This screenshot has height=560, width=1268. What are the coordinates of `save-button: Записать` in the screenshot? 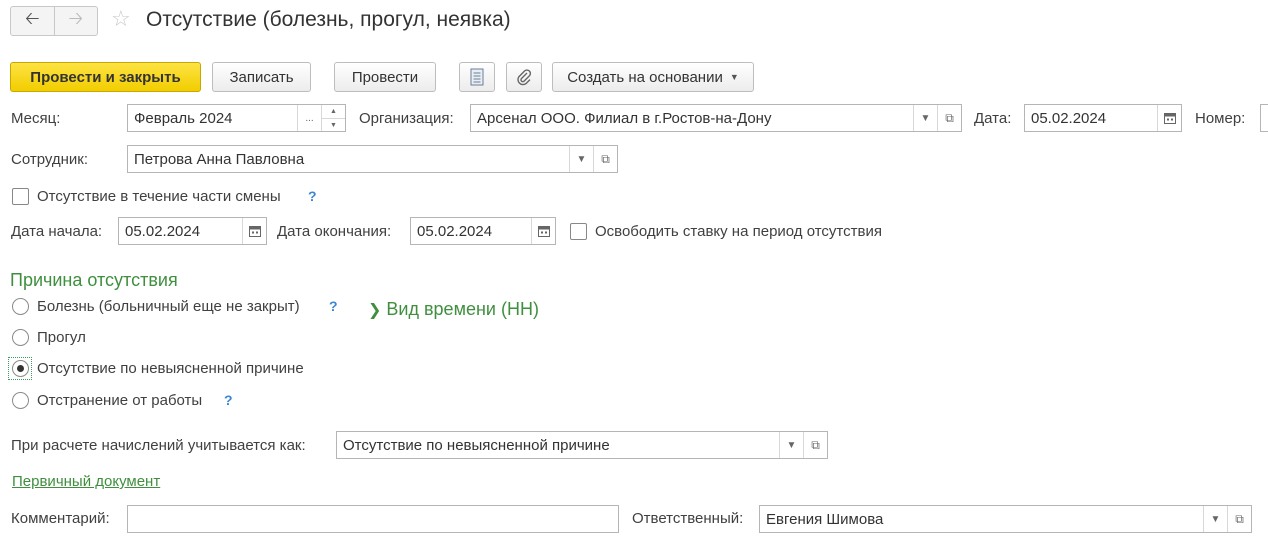 It's located at (261, 77).